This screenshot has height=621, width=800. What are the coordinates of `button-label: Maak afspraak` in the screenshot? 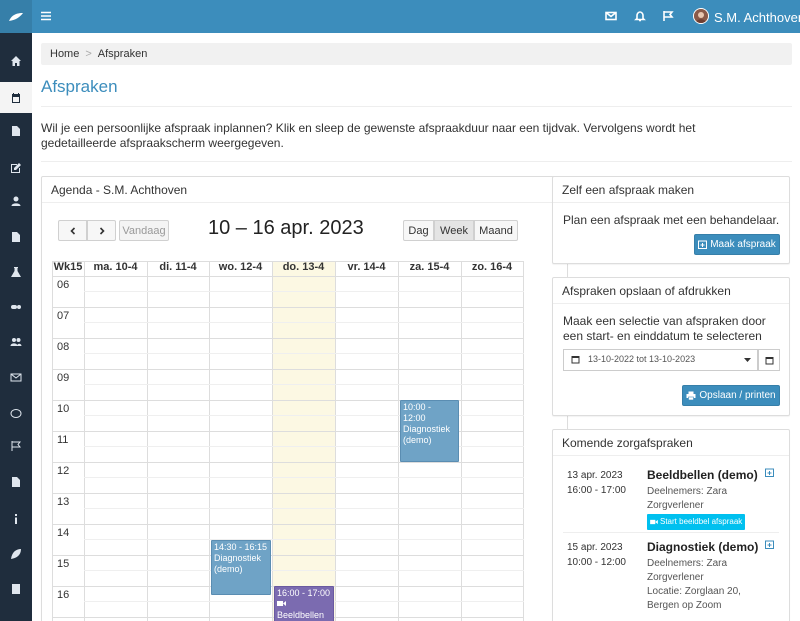 It's located at (743, 244).